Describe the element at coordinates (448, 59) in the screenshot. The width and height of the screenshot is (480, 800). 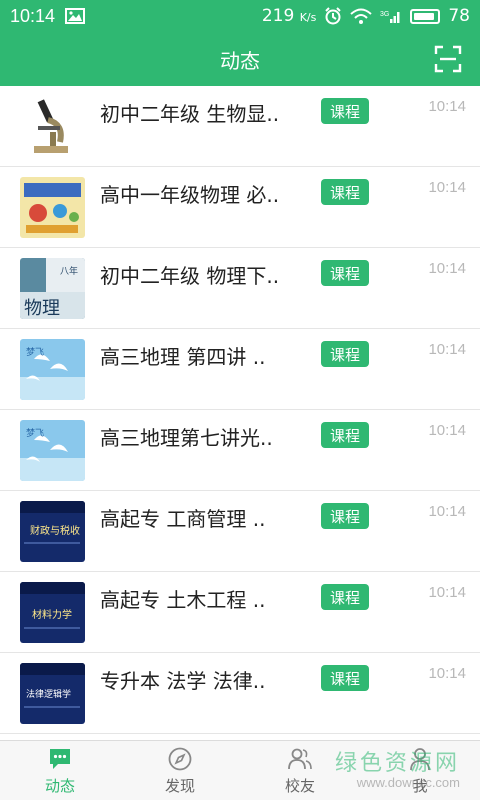
I see `scan-icon` at that location.